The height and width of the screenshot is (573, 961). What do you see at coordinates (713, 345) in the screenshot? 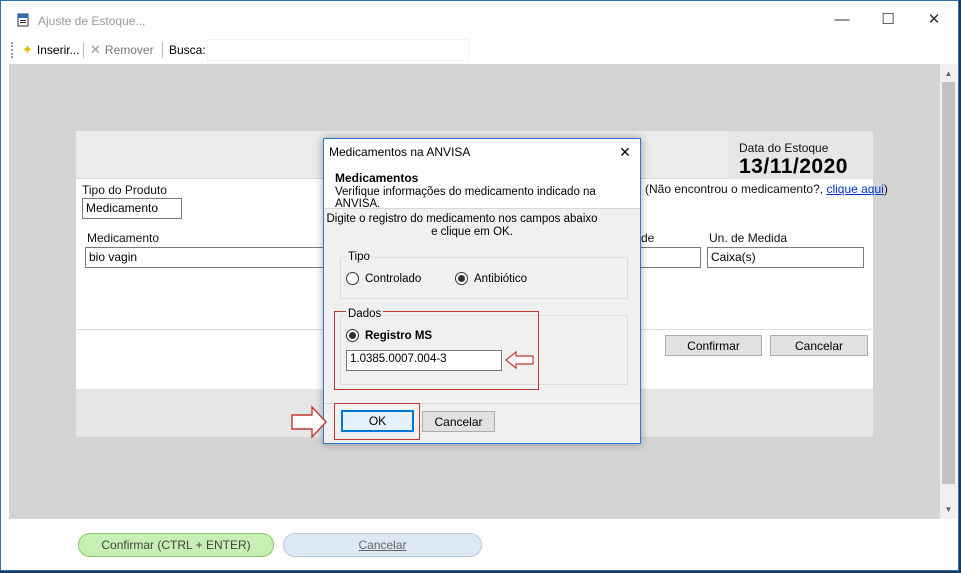
I see `form-confirm-button: Confirmar` at bounding box center [713, 345].